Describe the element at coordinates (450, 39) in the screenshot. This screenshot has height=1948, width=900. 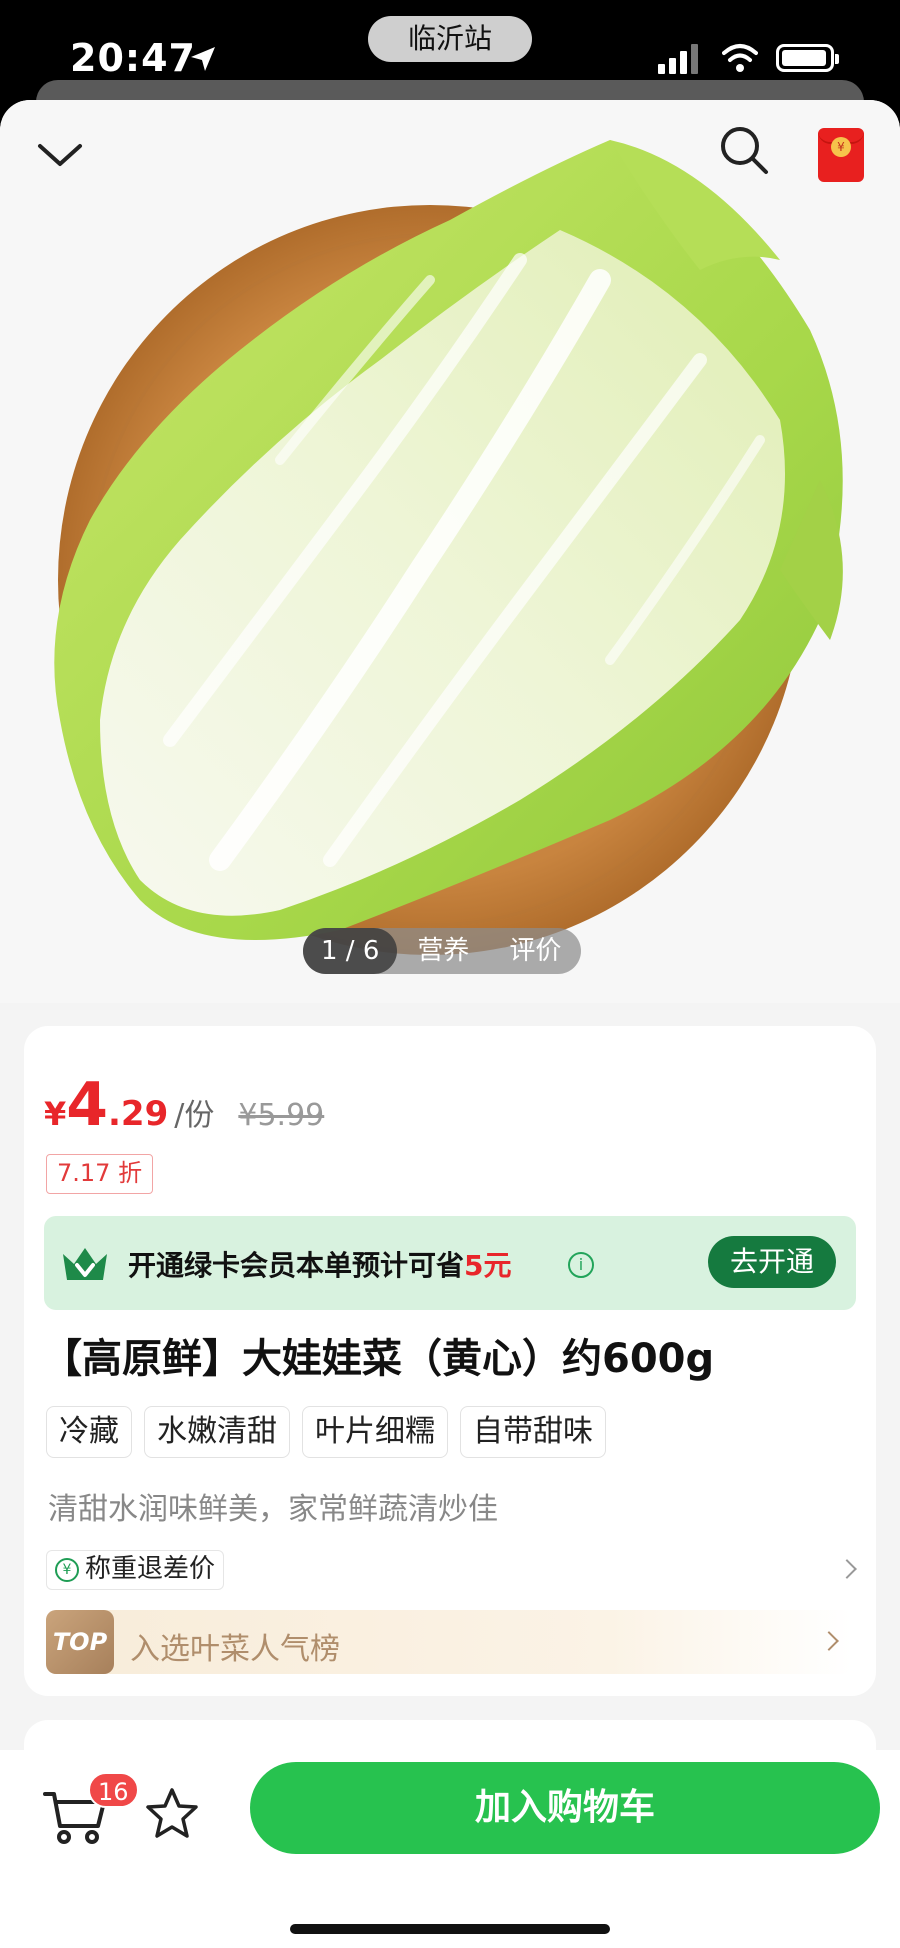
I see `station-pill: 临沂站` at that location.